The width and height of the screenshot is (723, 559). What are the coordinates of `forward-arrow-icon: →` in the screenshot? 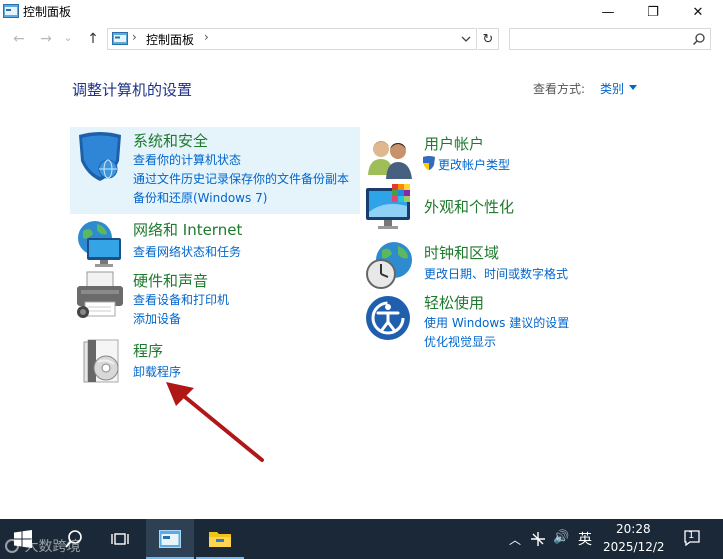 It's located at (46, 39).